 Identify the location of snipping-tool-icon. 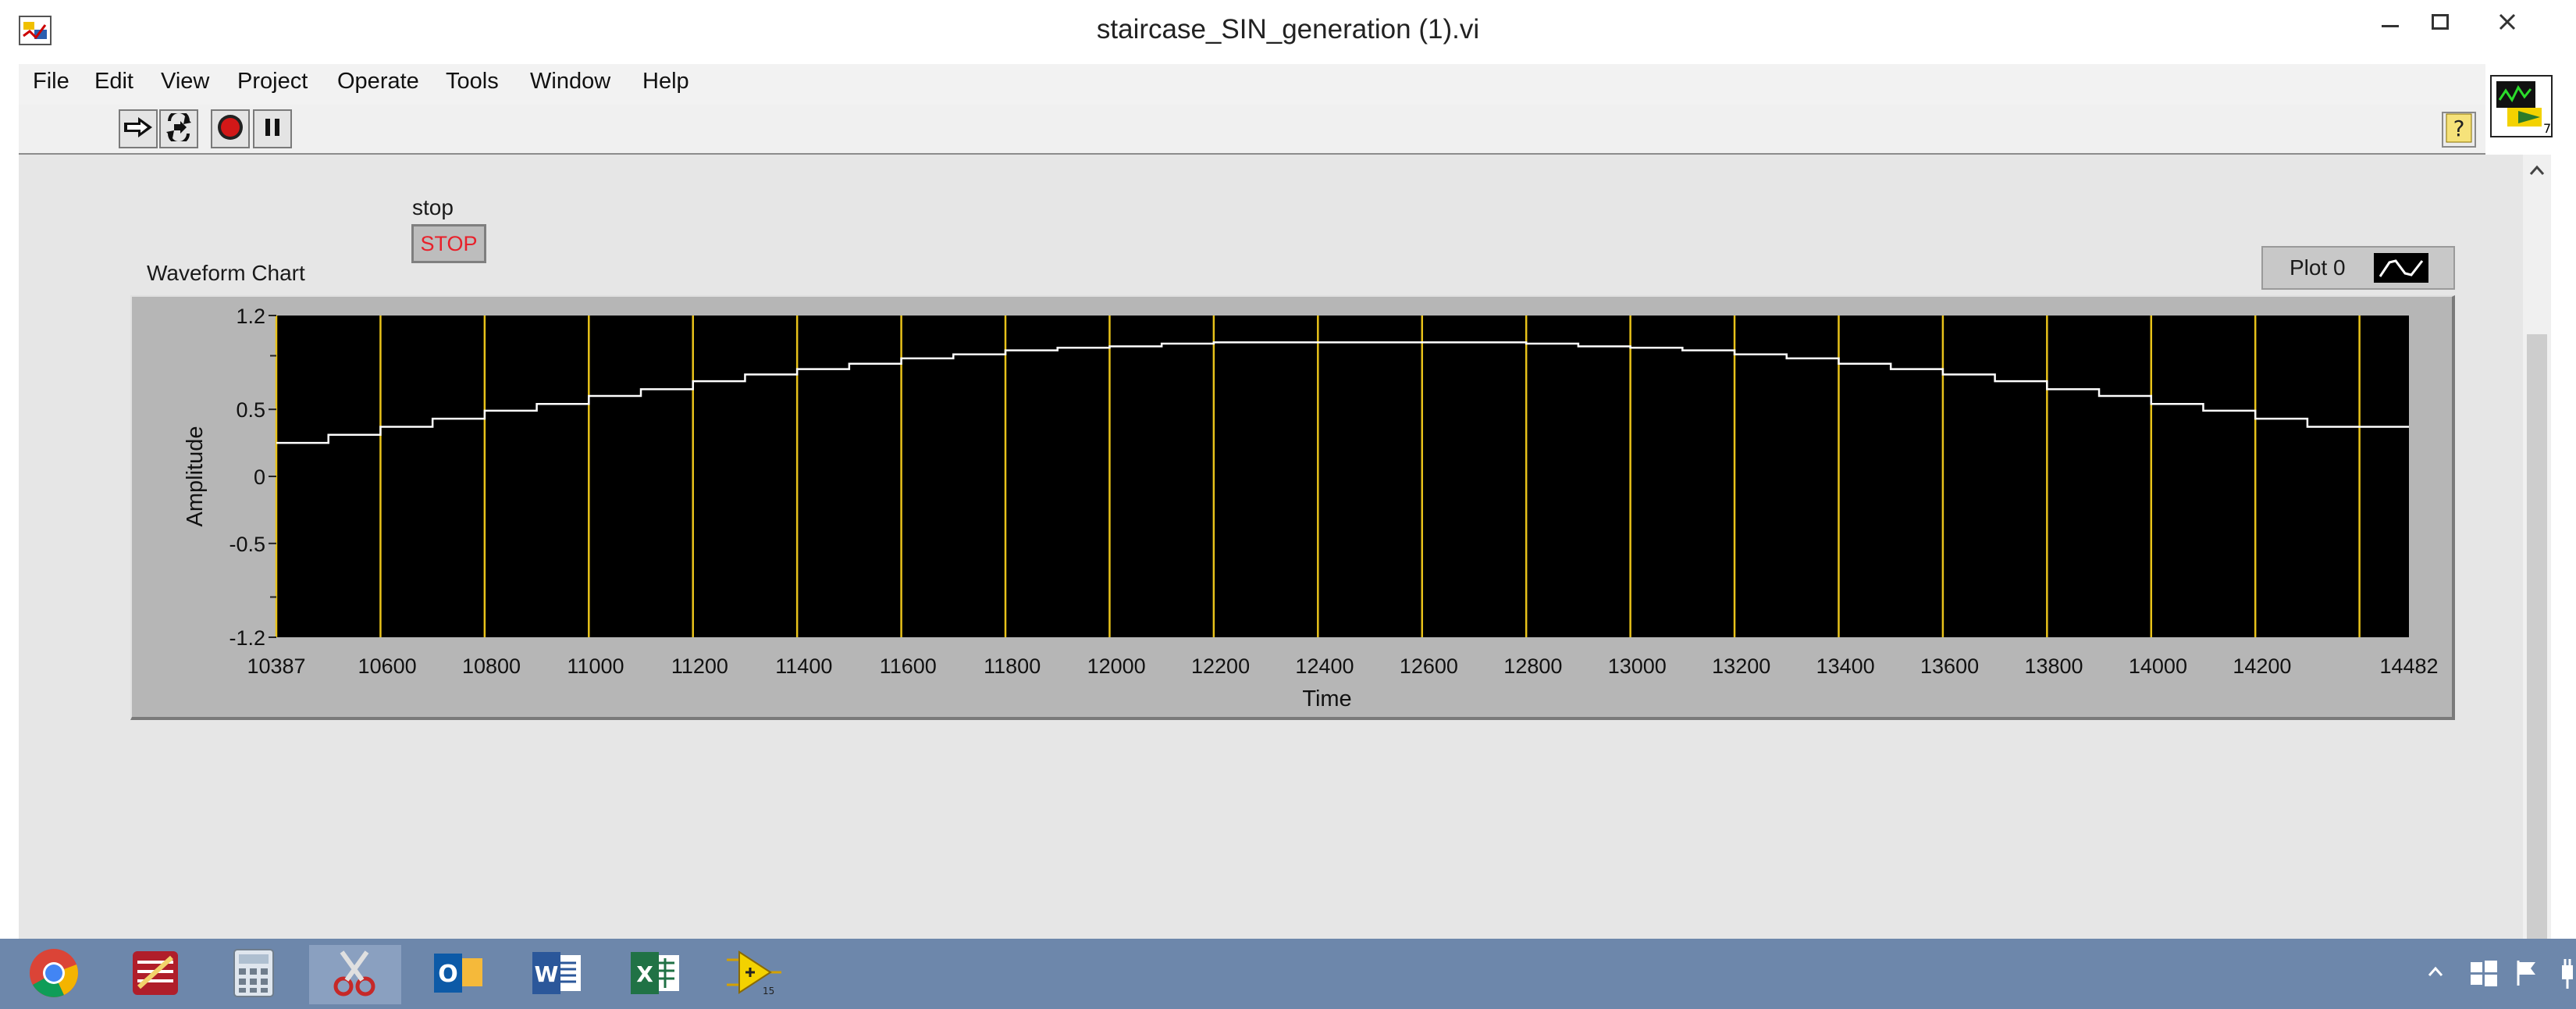
(355, 975).